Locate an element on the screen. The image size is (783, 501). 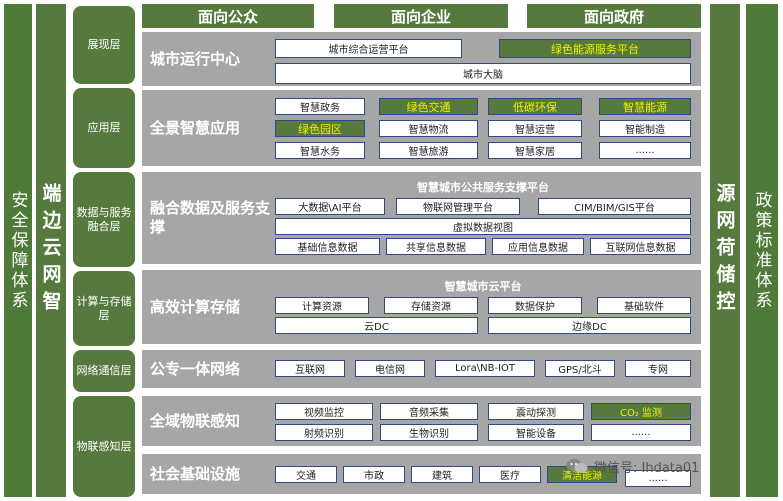
data-item: CIM/BIM/GIS平台 is located at coordinates (614, 206).